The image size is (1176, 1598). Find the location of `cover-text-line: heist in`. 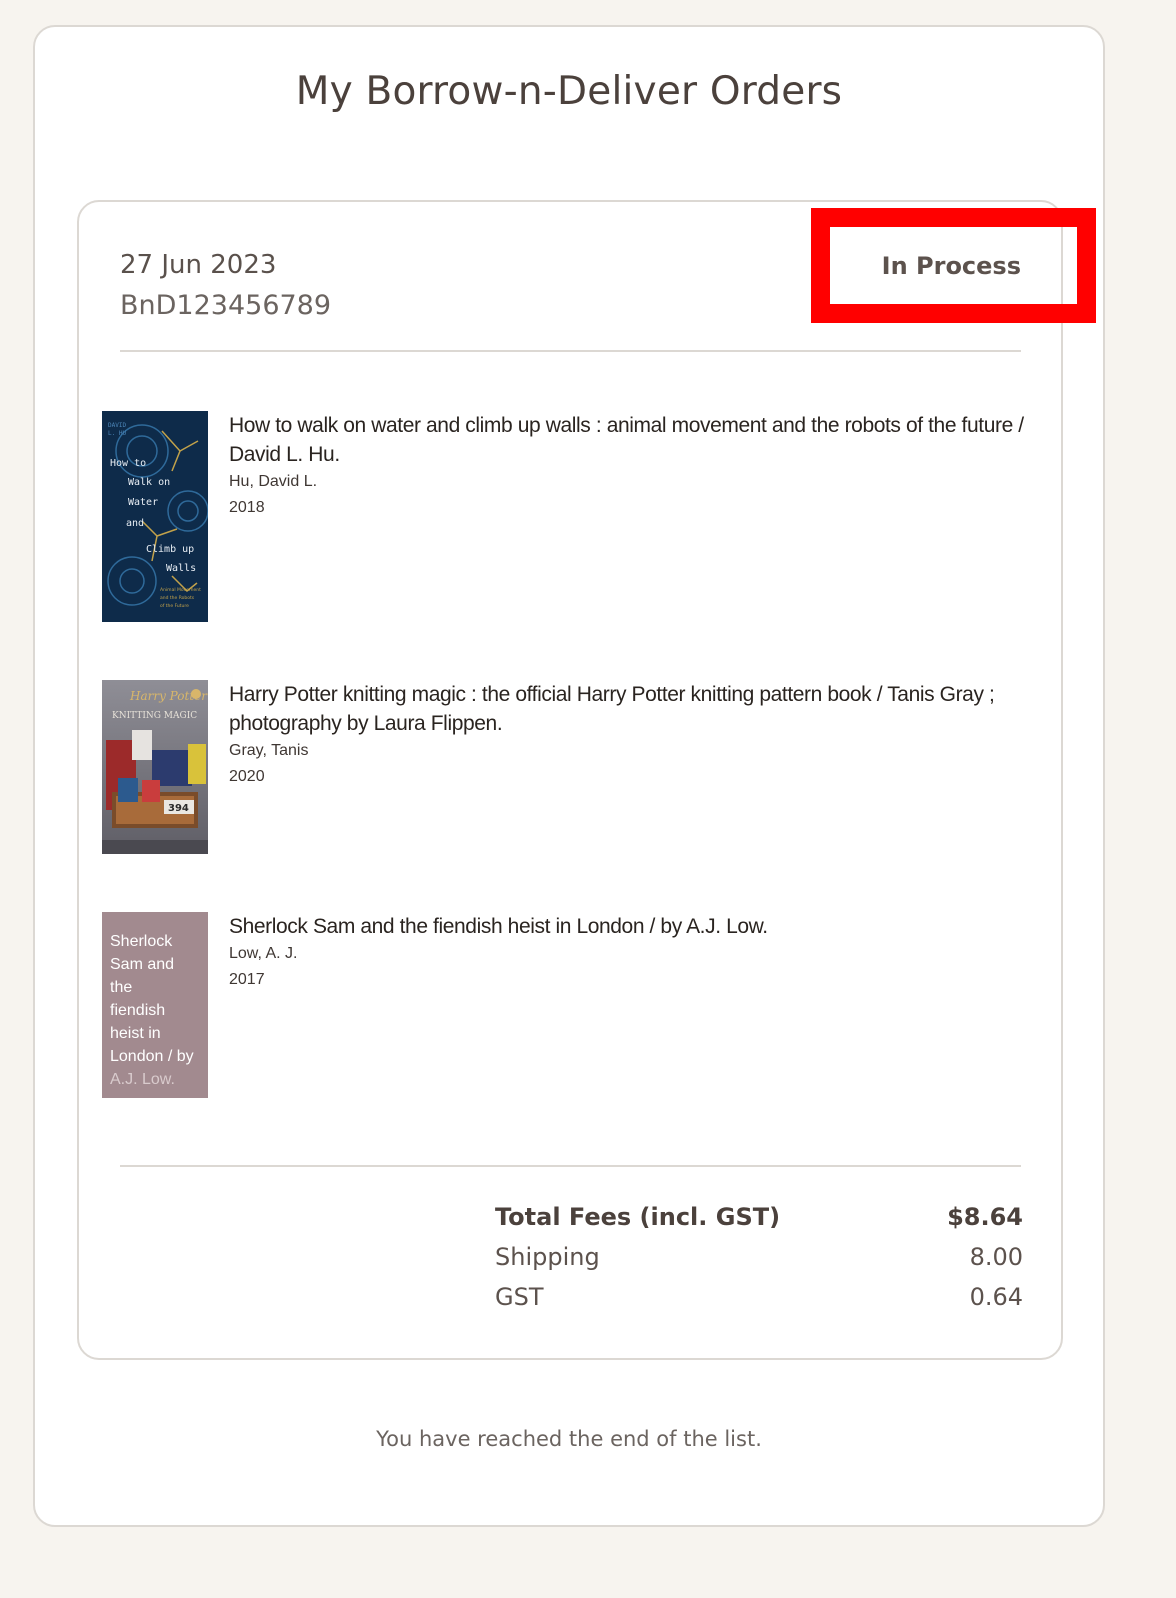

cover-text-line: heist in is located at coordinates (135, 1033).